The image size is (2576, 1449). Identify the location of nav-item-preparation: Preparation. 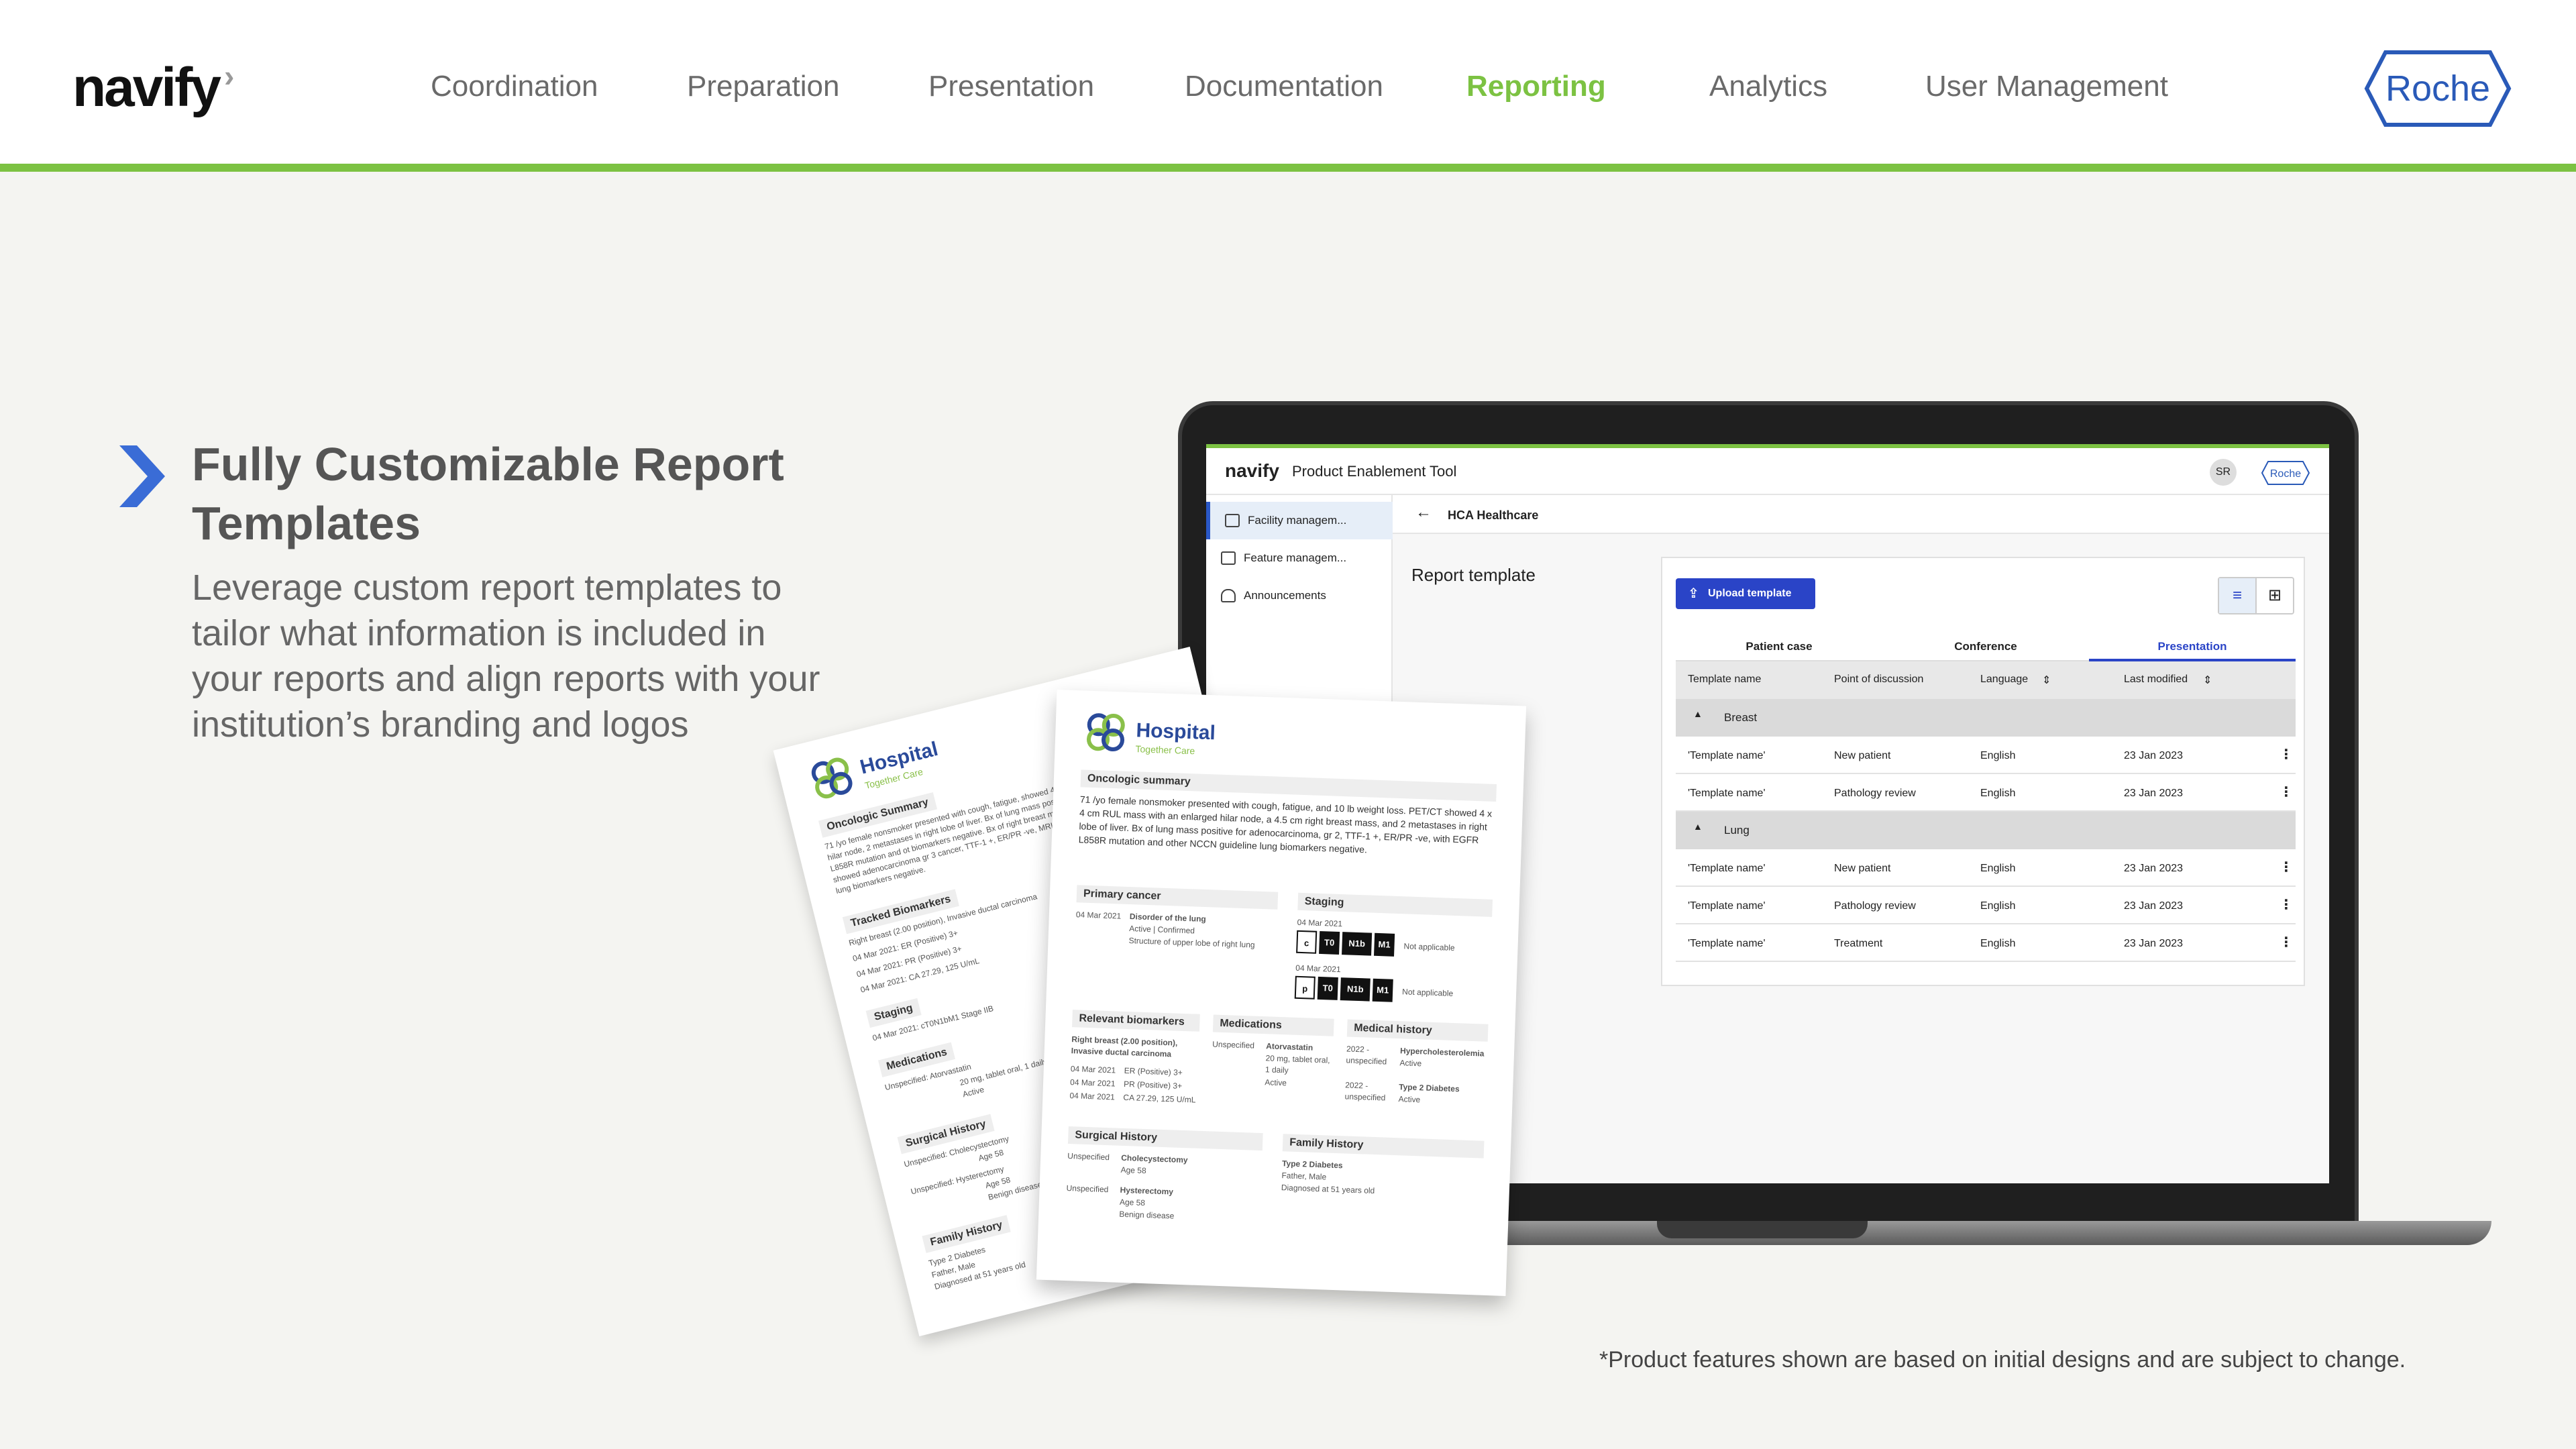
(763, 86).